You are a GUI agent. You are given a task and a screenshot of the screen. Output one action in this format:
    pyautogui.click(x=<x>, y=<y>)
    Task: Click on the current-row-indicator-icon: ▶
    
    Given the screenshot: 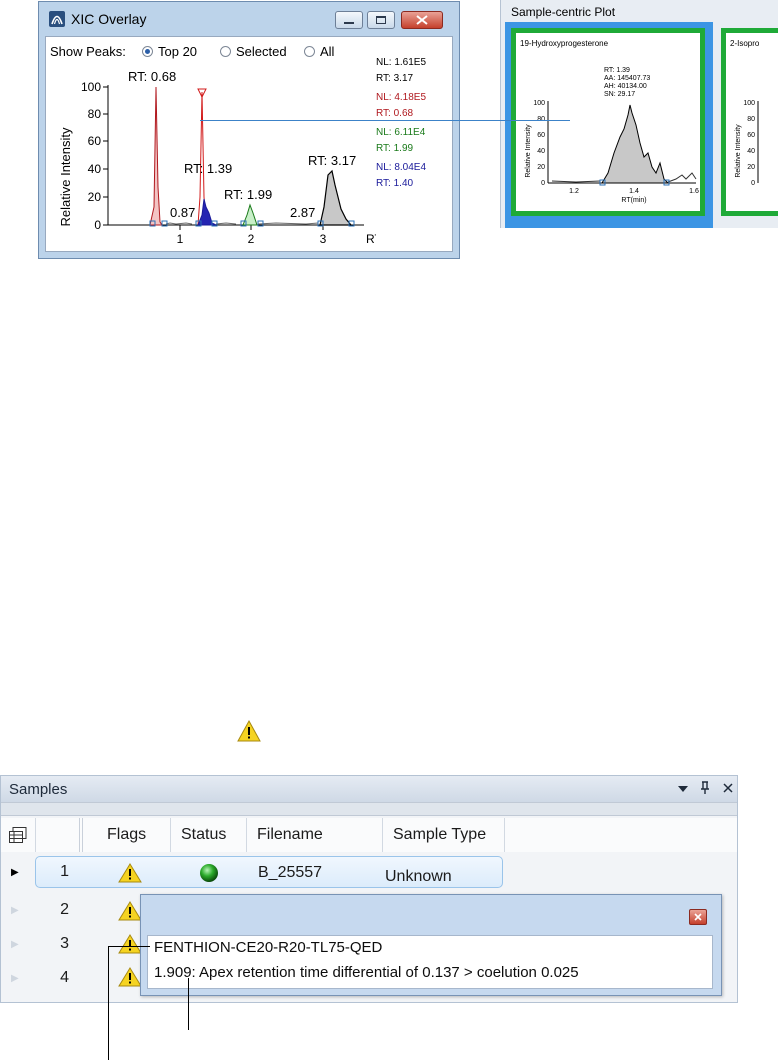 What is the action you would take?
    pyautogui.click(x=15, y=872)
    